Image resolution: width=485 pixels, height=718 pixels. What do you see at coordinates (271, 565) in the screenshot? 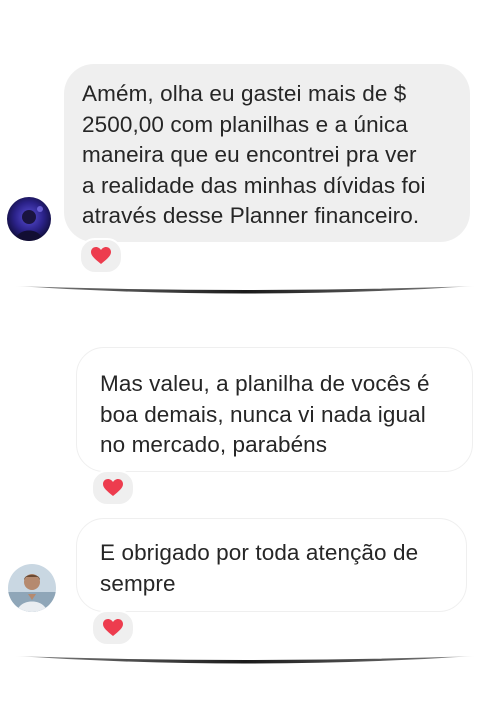
I see `message-bubble-3: E obrigado por toda atenção de sempre` at bounding box center [271, 565].